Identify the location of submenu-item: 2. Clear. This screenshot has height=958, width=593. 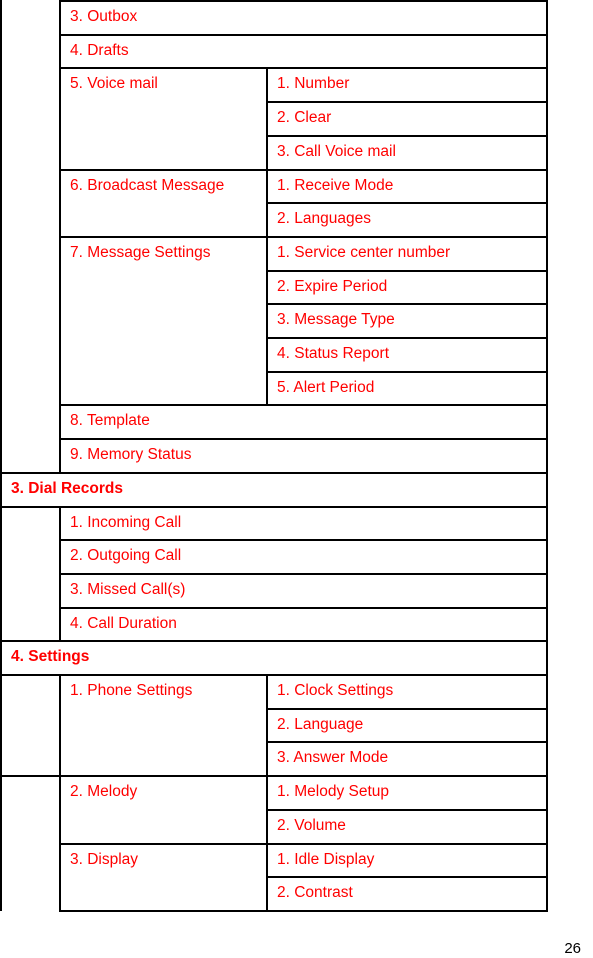
(304, 117).